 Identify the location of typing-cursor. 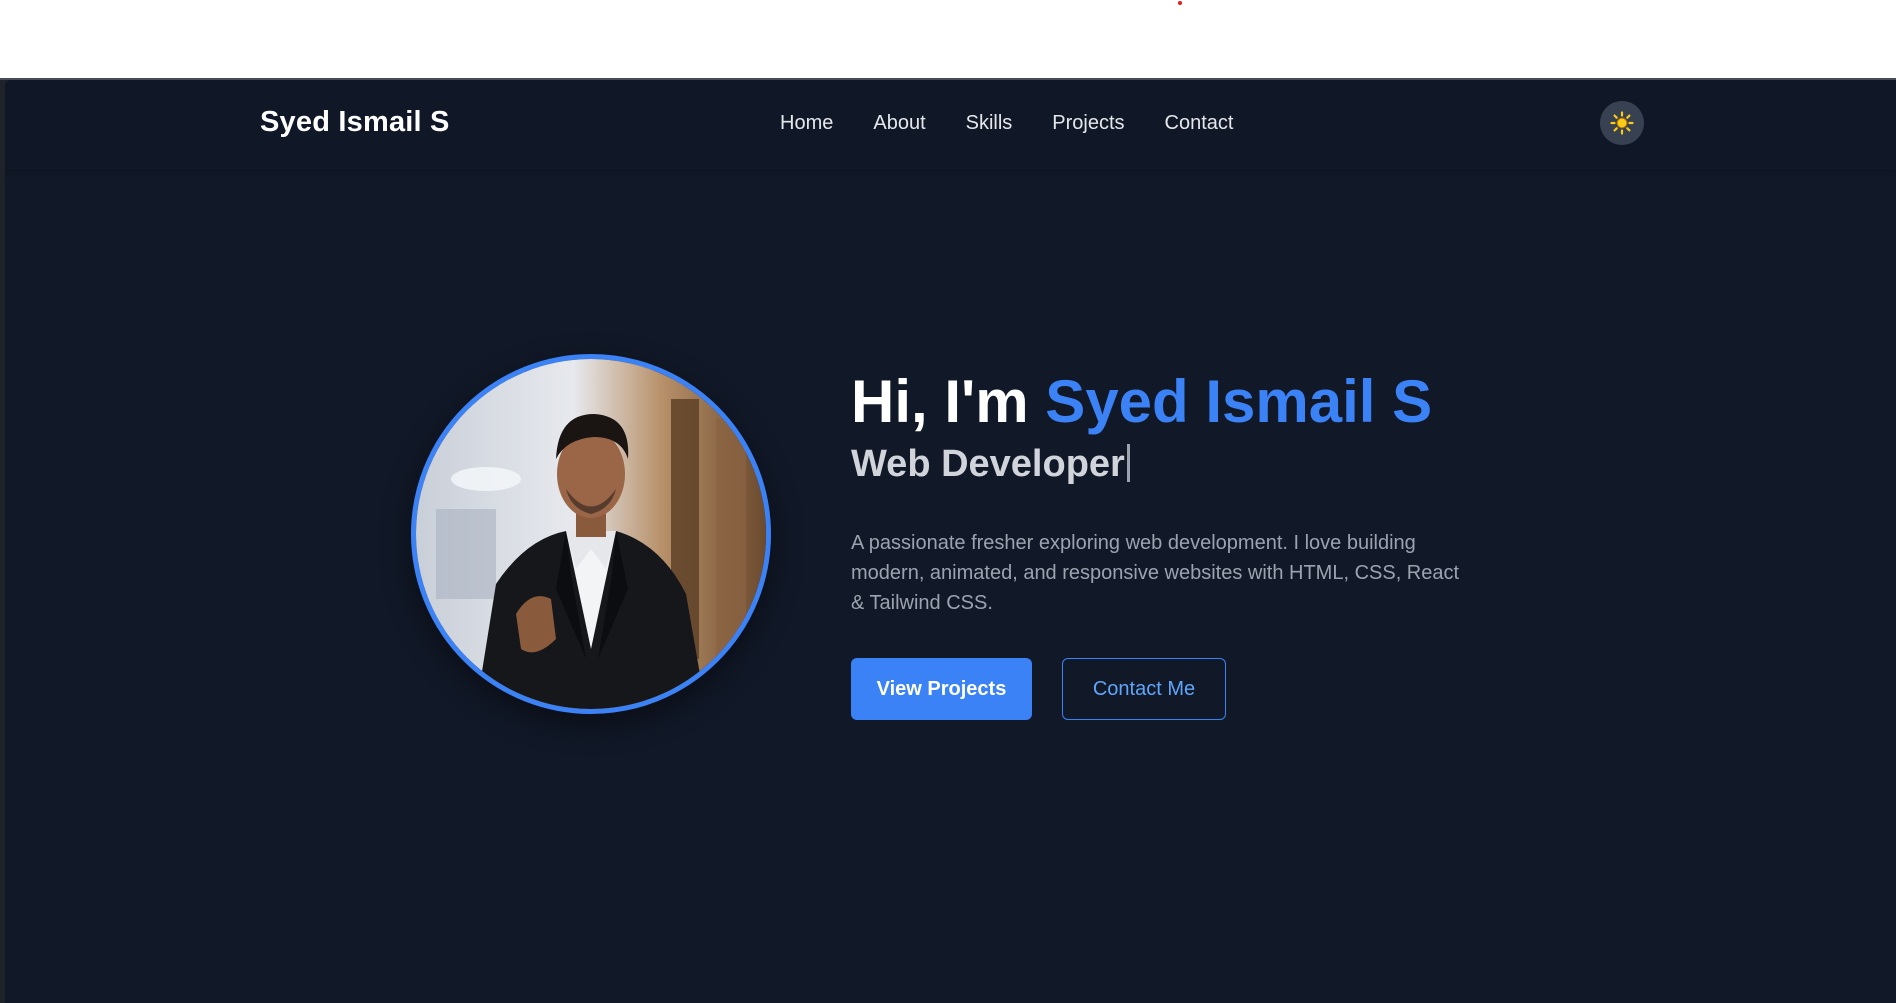
(1128, 463).